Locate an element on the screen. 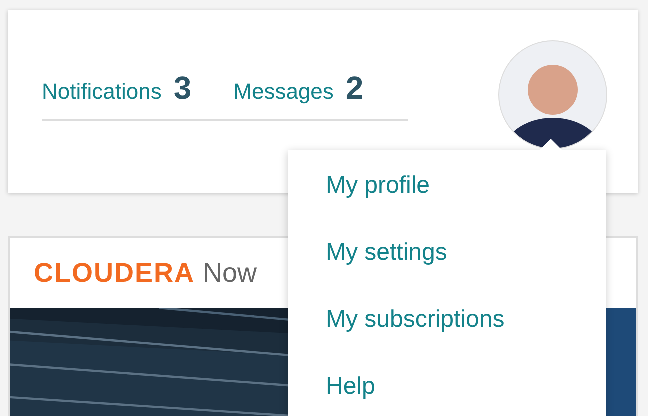 The width and height of the screenshot is (648, 416). menu-item: Help is located at coordinates (351, 387).